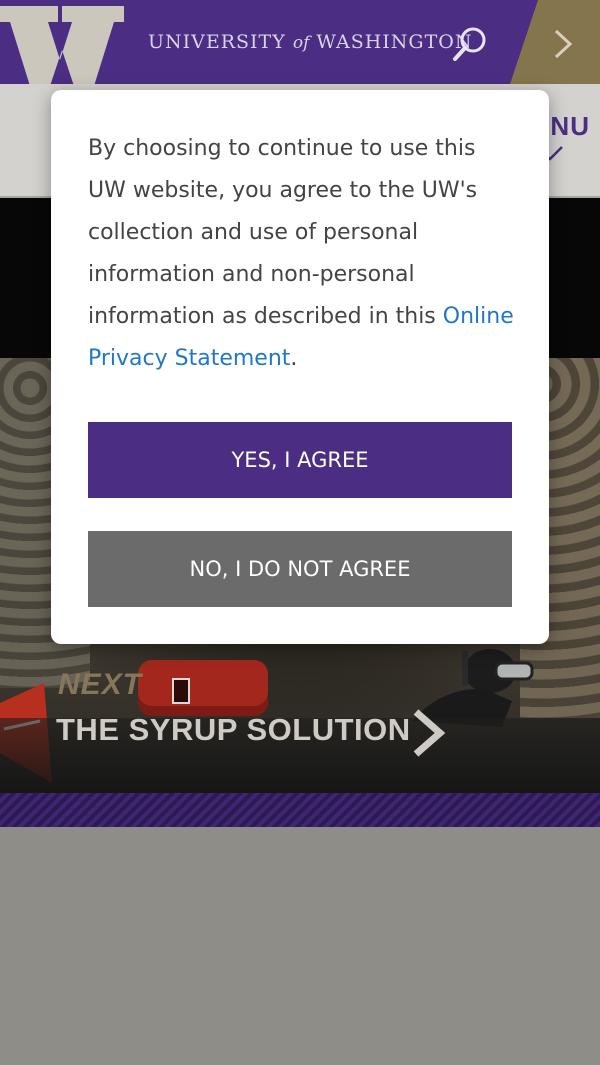 The width and height of the screenshot is (600, 1065). What do you see at coordinates (300, 569) in the screenshot?
I see `disagree-button: NO, I DO NOT AGREE` at bounding box center [300, 569].